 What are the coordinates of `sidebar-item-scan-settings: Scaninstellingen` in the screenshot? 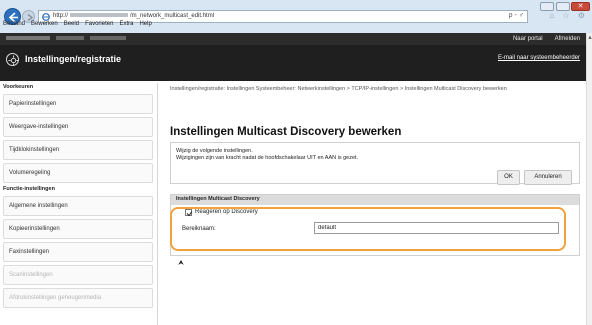 It's located at (78, 275).